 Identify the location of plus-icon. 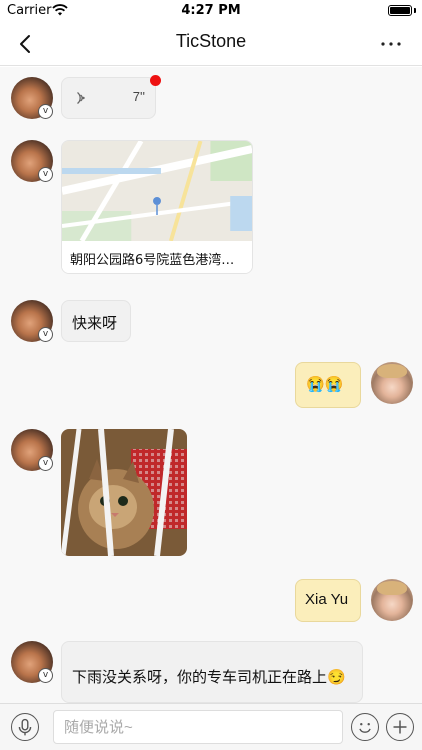
(400, 727).